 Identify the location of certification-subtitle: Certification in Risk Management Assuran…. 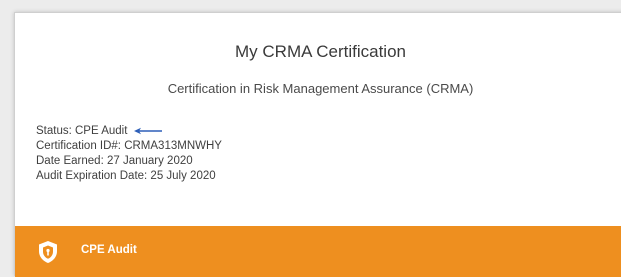
(320, 88).